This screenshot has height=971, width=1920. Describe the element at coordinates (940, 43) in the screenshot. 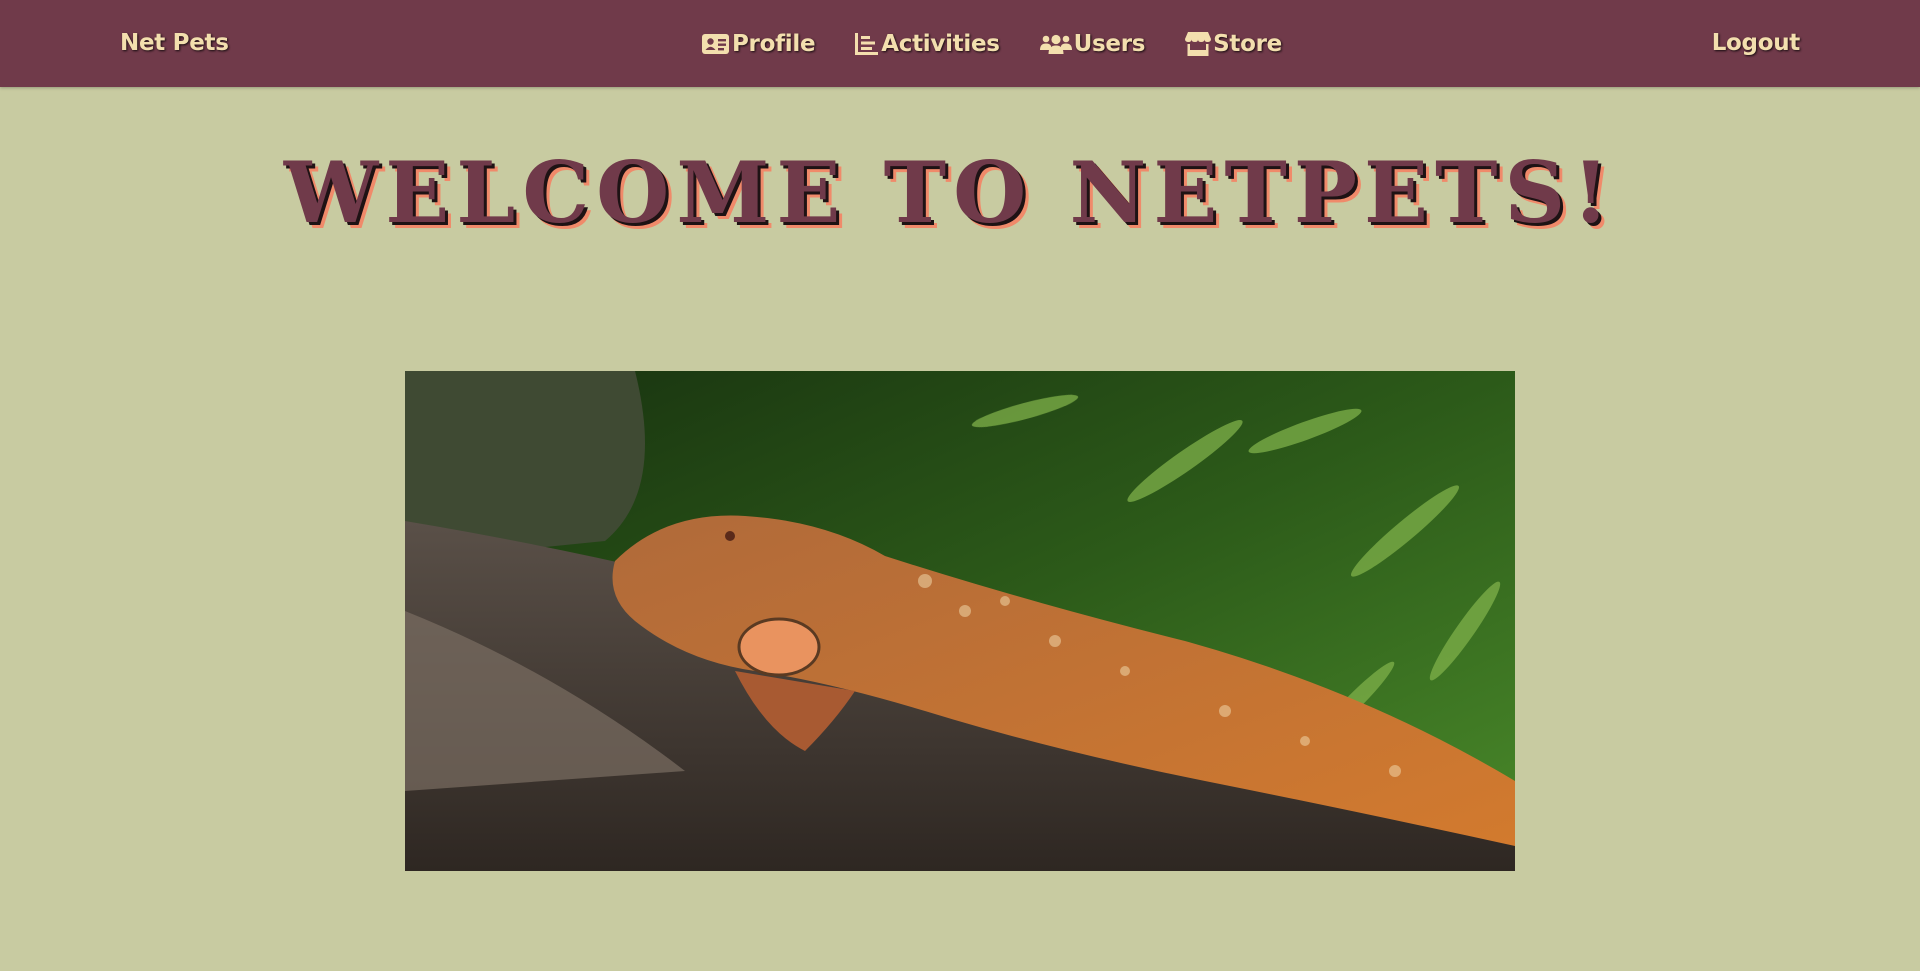

I see `nav-activities-label: Activities` at that location.